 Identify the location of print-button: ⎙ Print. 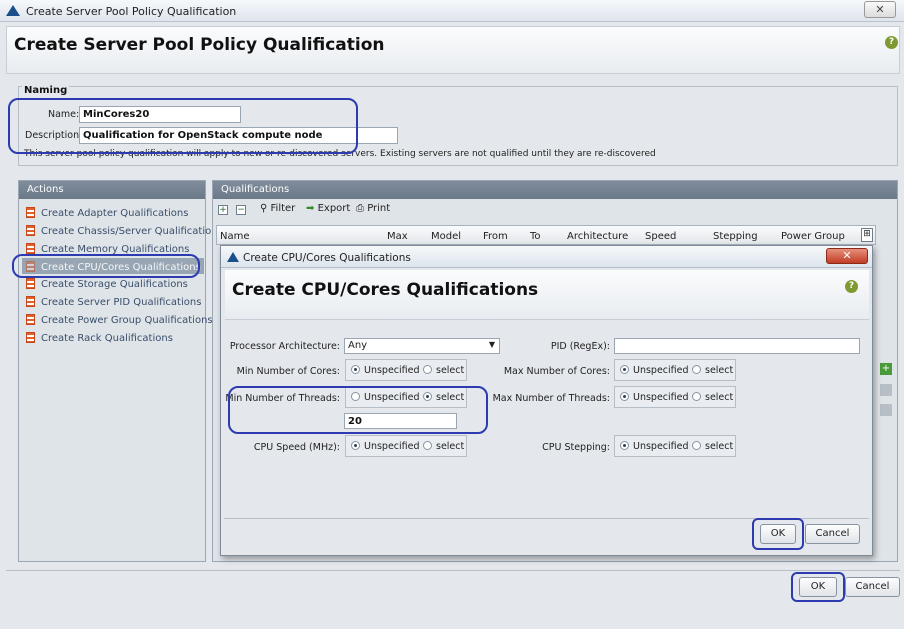
(373, 208).